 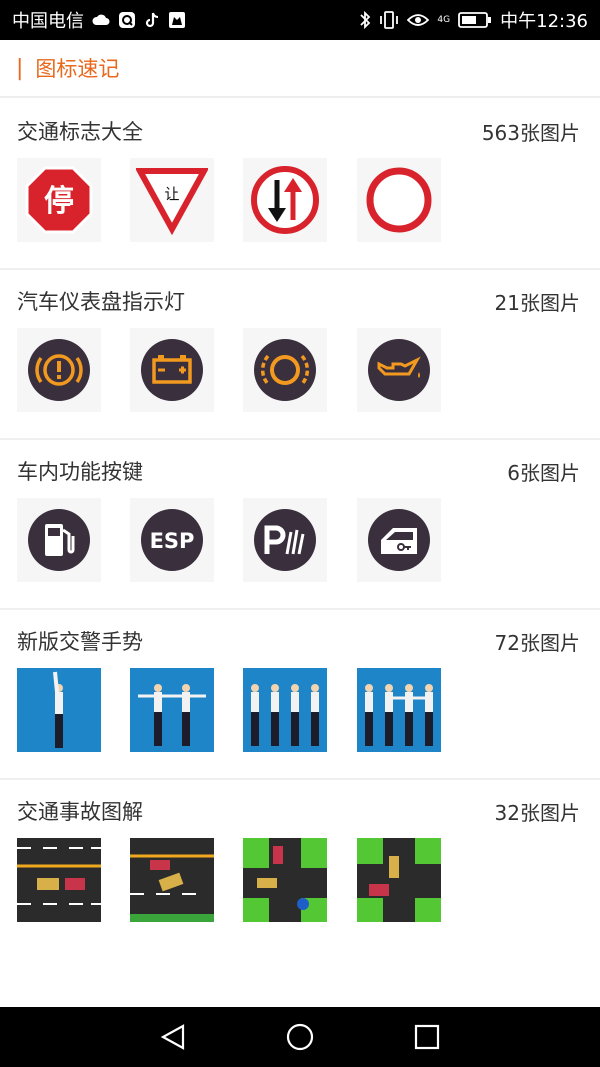 What do you see at coordinates (537, 642) in the screenshot?
I see `section-count: 72张图片` at bounding box center [537, 642].